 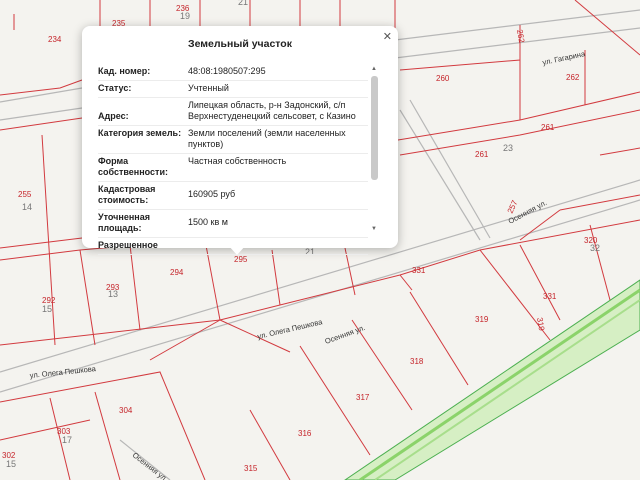 I want to click on parcel-label: 316, so click(x=305, y=433).